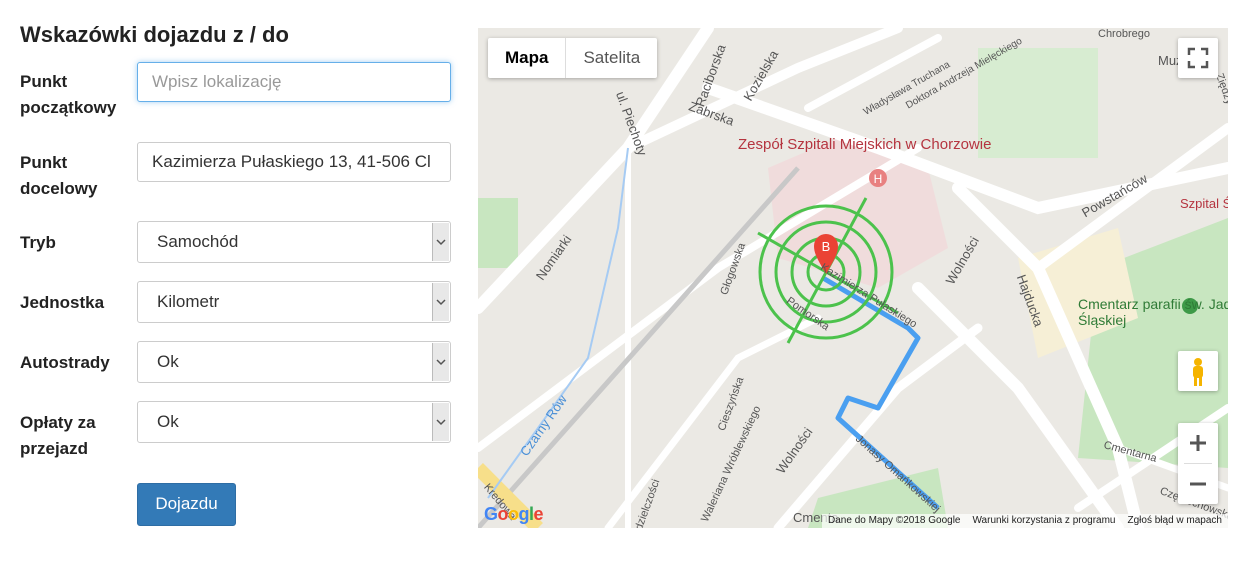  Describe the element at coordinates (527, 58) in the screenshot. I see `map-type-map-button: Mapa` at that location.